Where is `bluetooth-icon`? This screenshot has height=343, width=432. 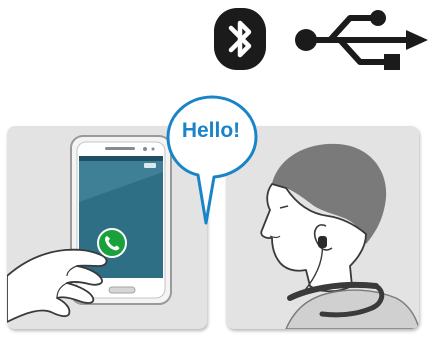 bluetooth-icon is located at coordinates (240, 39).